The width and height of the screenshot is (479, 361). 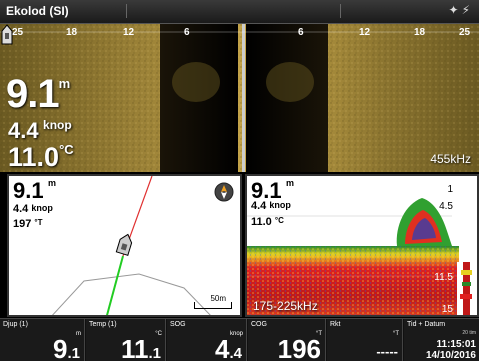 I want to click on chart-depth-readout: 9.1 m, so click(x=34, y=191).